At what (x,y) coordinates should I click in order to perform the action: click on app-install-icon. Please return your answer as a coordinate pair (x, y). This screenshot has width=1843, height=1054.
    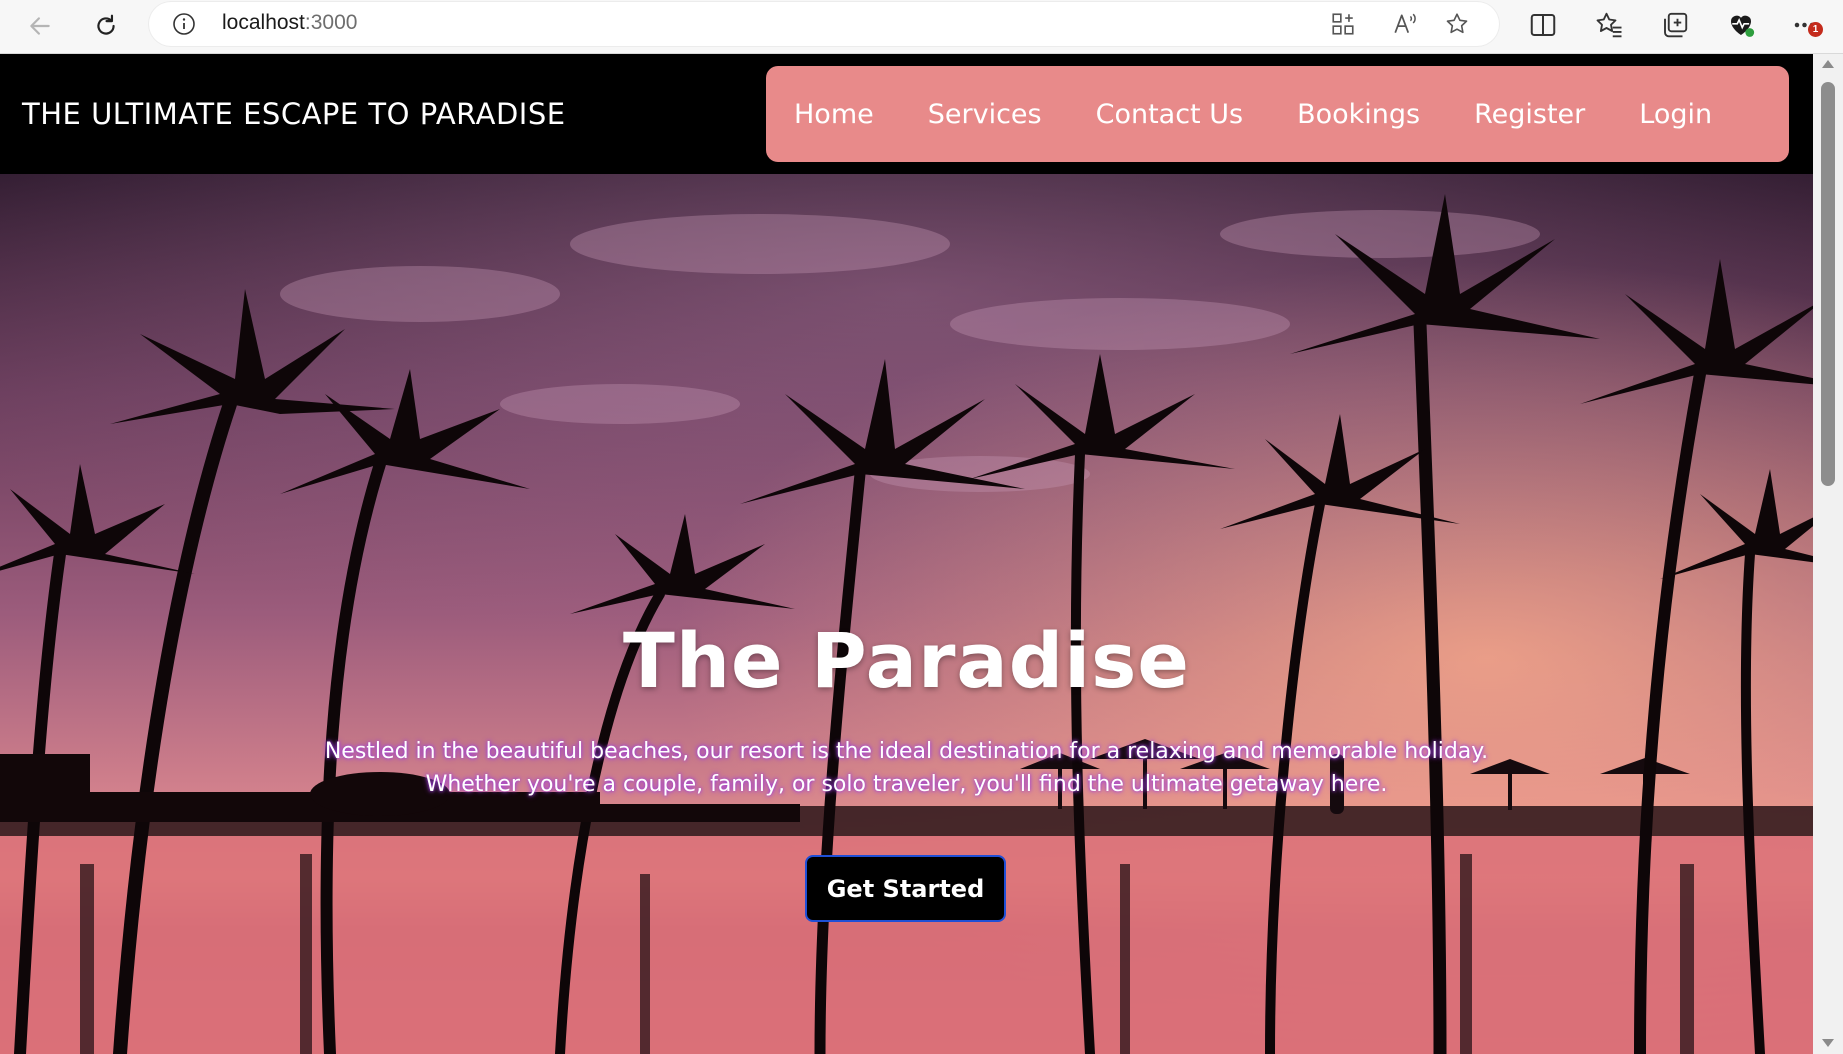
    Looking at the image, I should click on (1343, 24).